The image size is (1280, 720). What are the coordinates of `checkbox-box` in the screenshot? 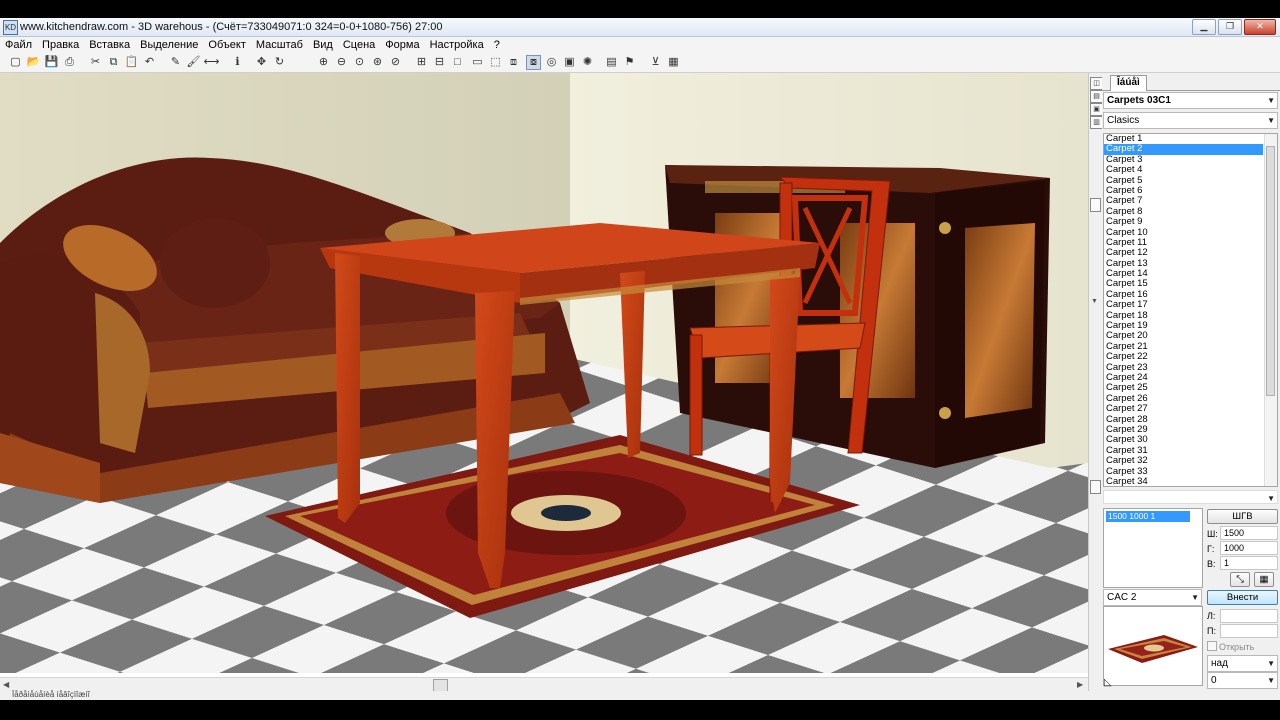 It's located at (1212, 646).